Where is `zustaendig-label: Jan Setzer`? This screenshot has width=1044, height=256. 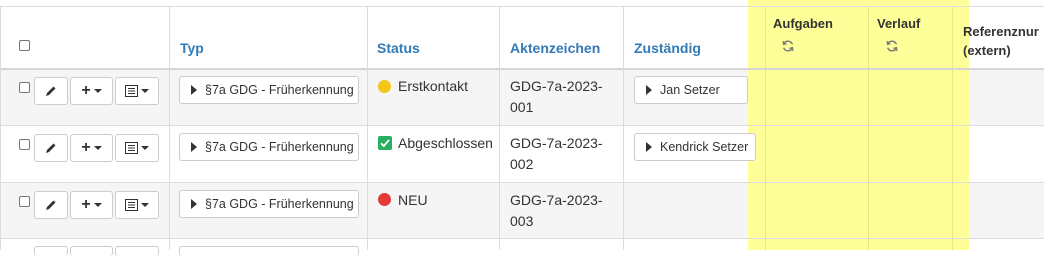 zustaendig-label: Jan Setzer is located at coordinates (690, 90).